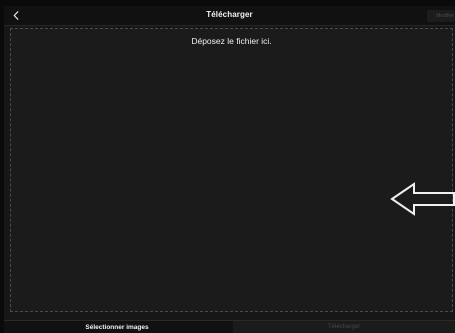 The width and height of the screenshot is (455, 333). What do you see at coordinates (231, 41) in the screenshot?
I see `drop-zone-label: Déposez le fichier ici.` at bounding box center [231, 41].